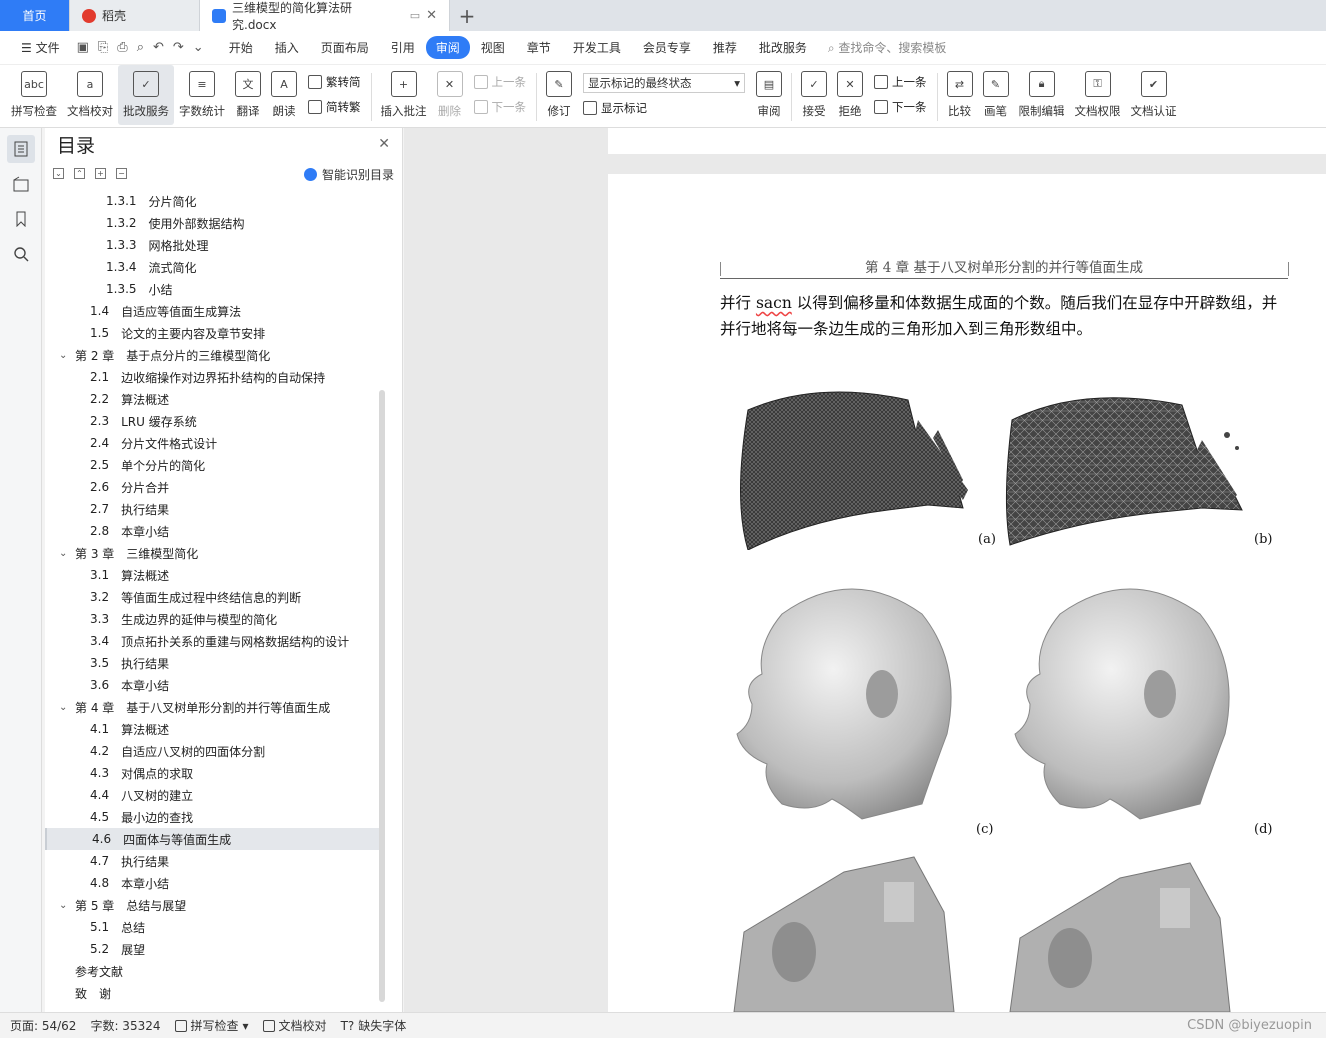 The image size is (1326, 1038). Describe the element at coordinates (213, 575) in the screenshot. I see `toc-item: 3.1 算法概述` at that location.